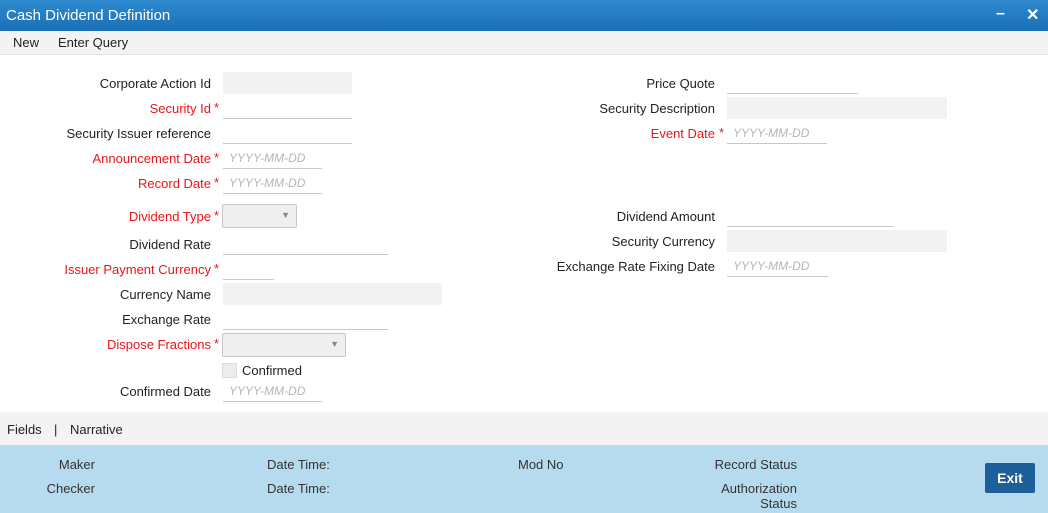 The width and height of the screenshot is (1048, 513). Describe the element at coordinates (665, 216) in the screenshot. I see `dividend-amount-label: Dividend Amount` at that location.